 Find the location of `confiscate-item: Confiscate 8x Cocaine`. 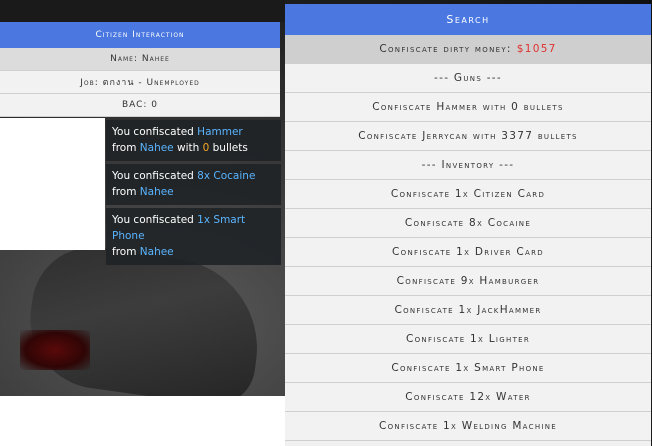

confiscate-item: Confiscate 8x Cocaine is located at coordinates (468, 223).